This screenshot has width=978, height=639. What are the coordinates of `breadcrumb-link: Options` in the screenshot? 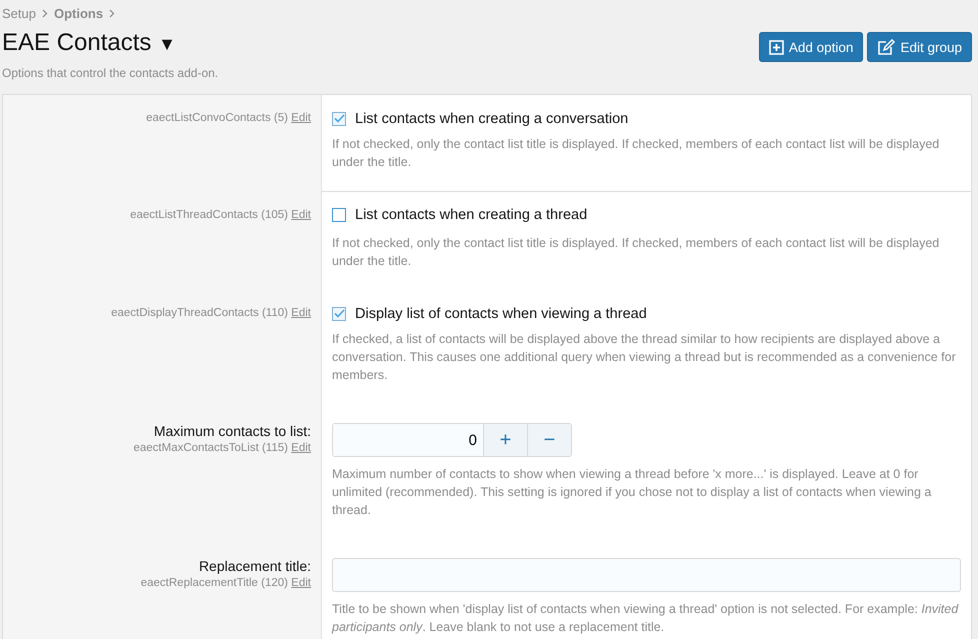 It's located at (79, 13).